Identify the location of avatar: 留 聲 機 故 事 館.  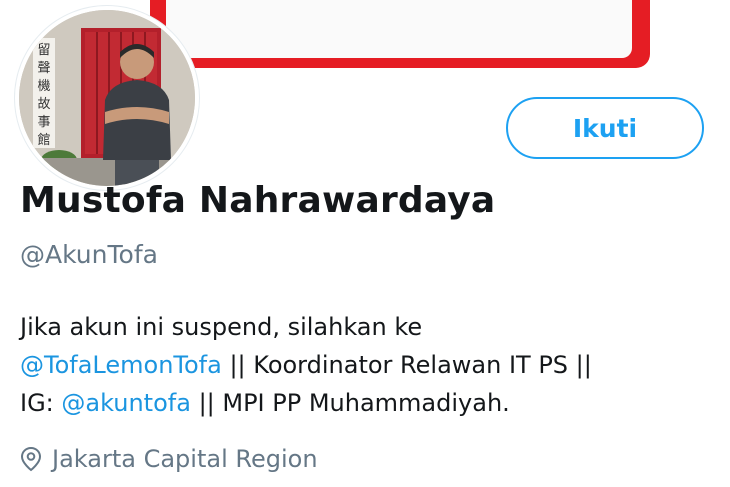
(107, 98).